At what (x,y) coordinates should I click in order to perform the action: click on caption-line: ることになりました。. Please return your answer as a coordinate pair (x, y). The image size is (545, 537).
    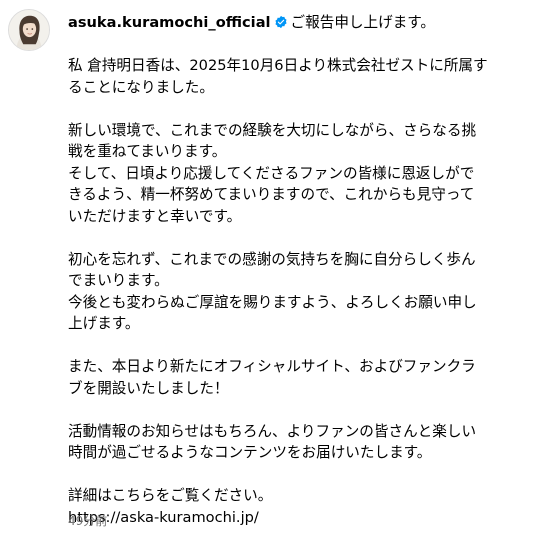
    Looking at the image, I should click on (141, 87).